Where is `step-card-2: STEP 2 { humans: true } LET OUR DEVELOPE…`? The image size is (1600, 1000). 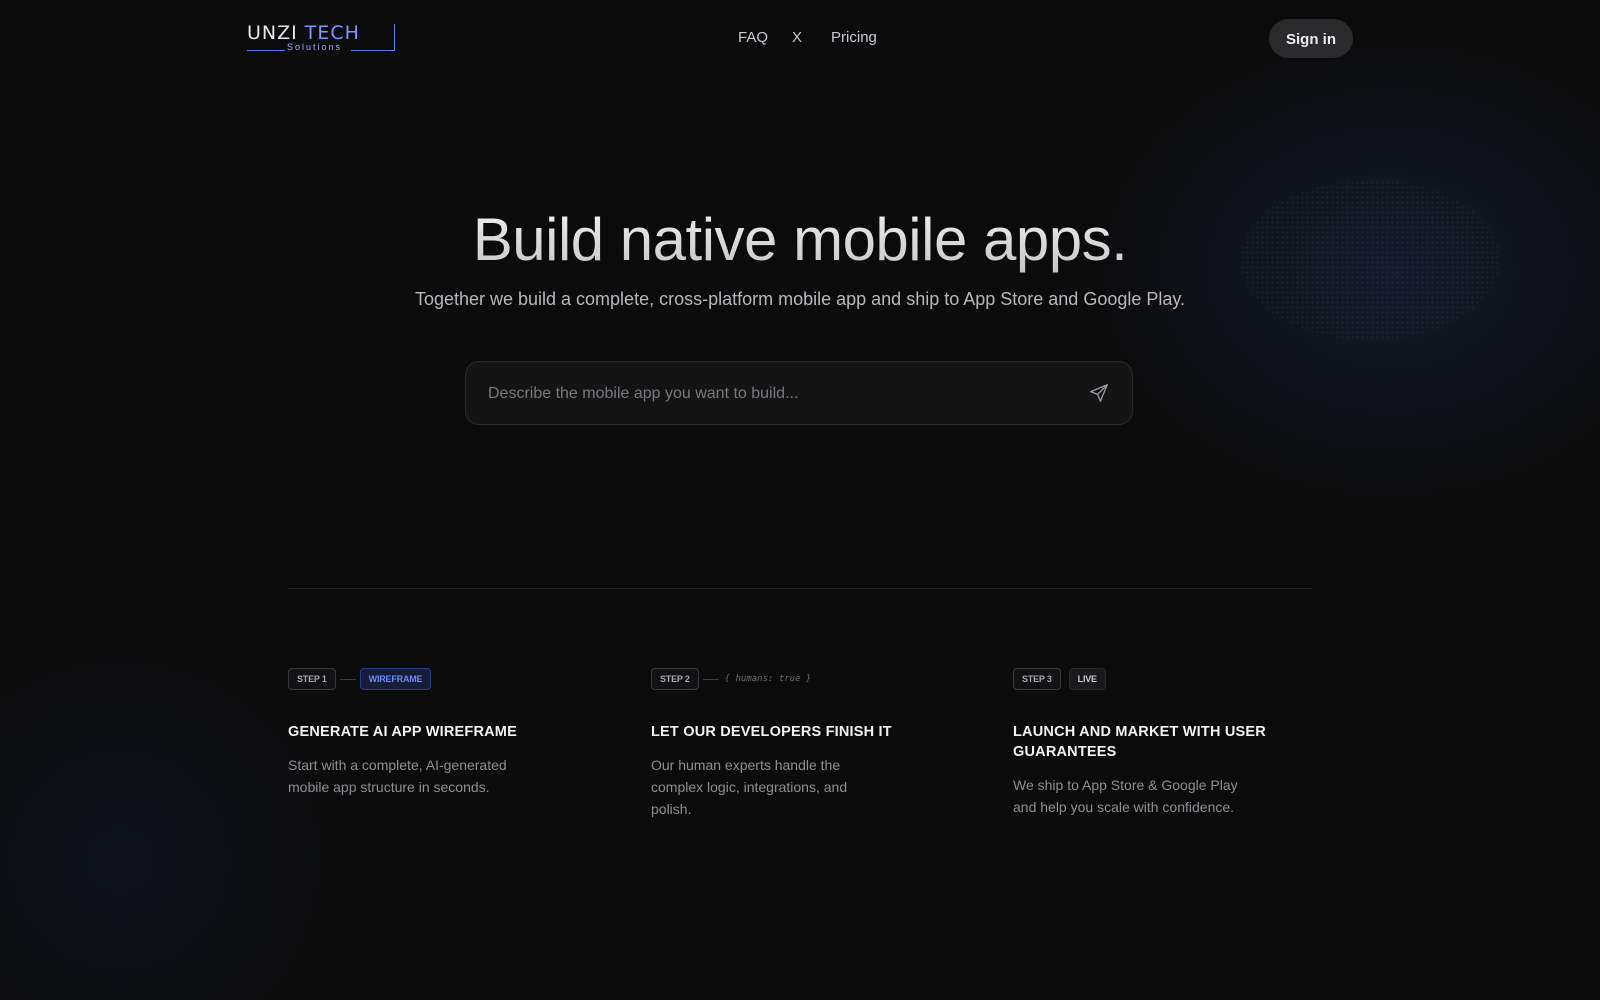 step-card-2: STEP 2 { humans: true } LET OUR DEVELOPE… is located at coordinates (801, 744).